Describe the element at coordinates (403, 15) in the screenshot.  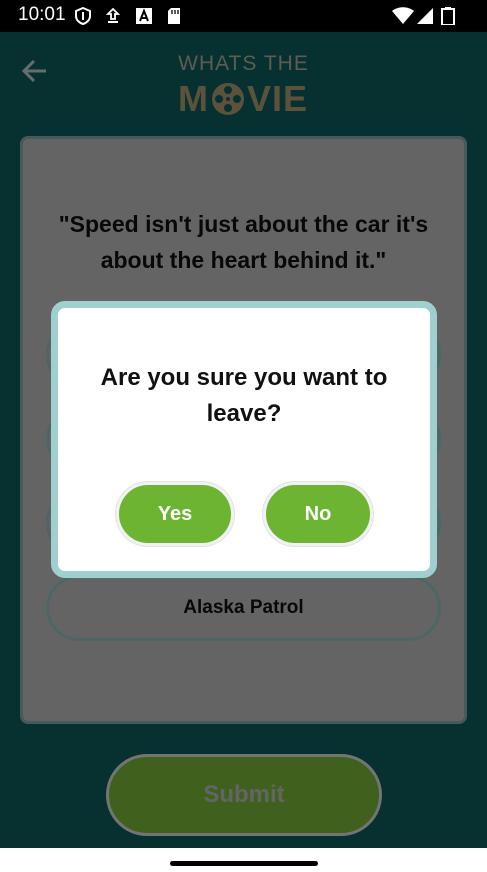
I see `wifi-icon` at that location.